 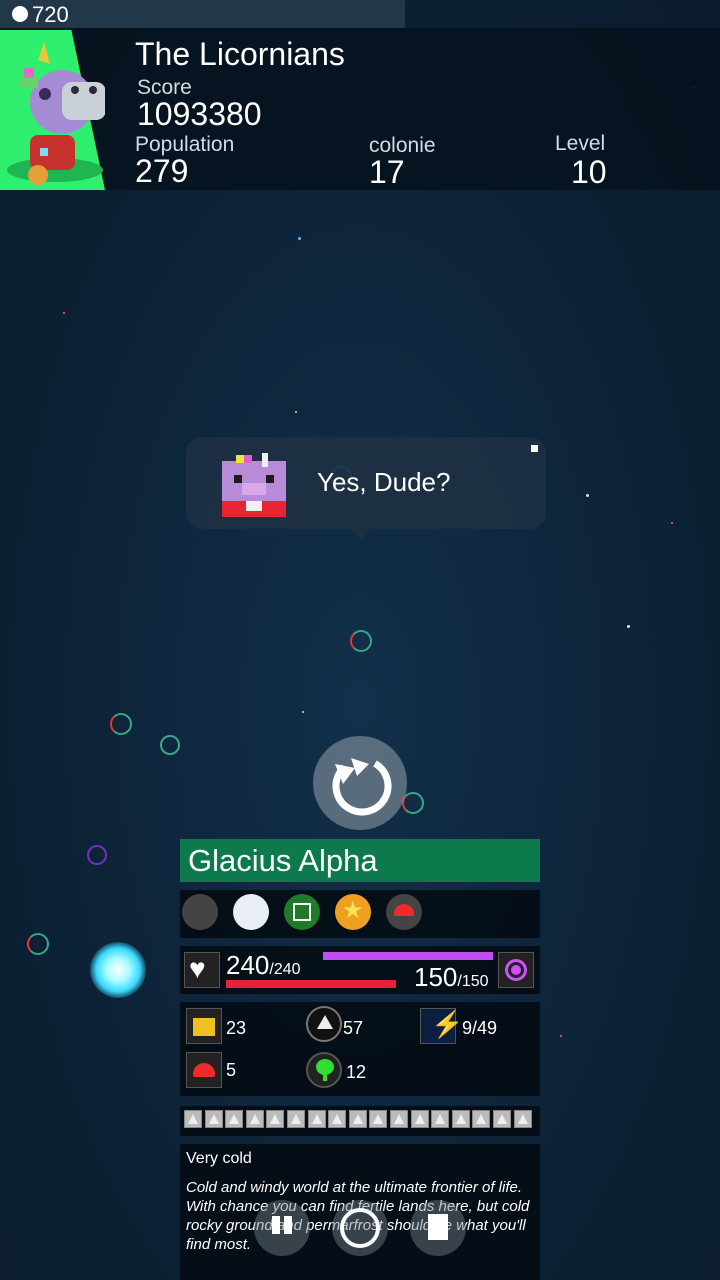 I want to click on unicorn-avatar-icon, so click(x=56, y=113).